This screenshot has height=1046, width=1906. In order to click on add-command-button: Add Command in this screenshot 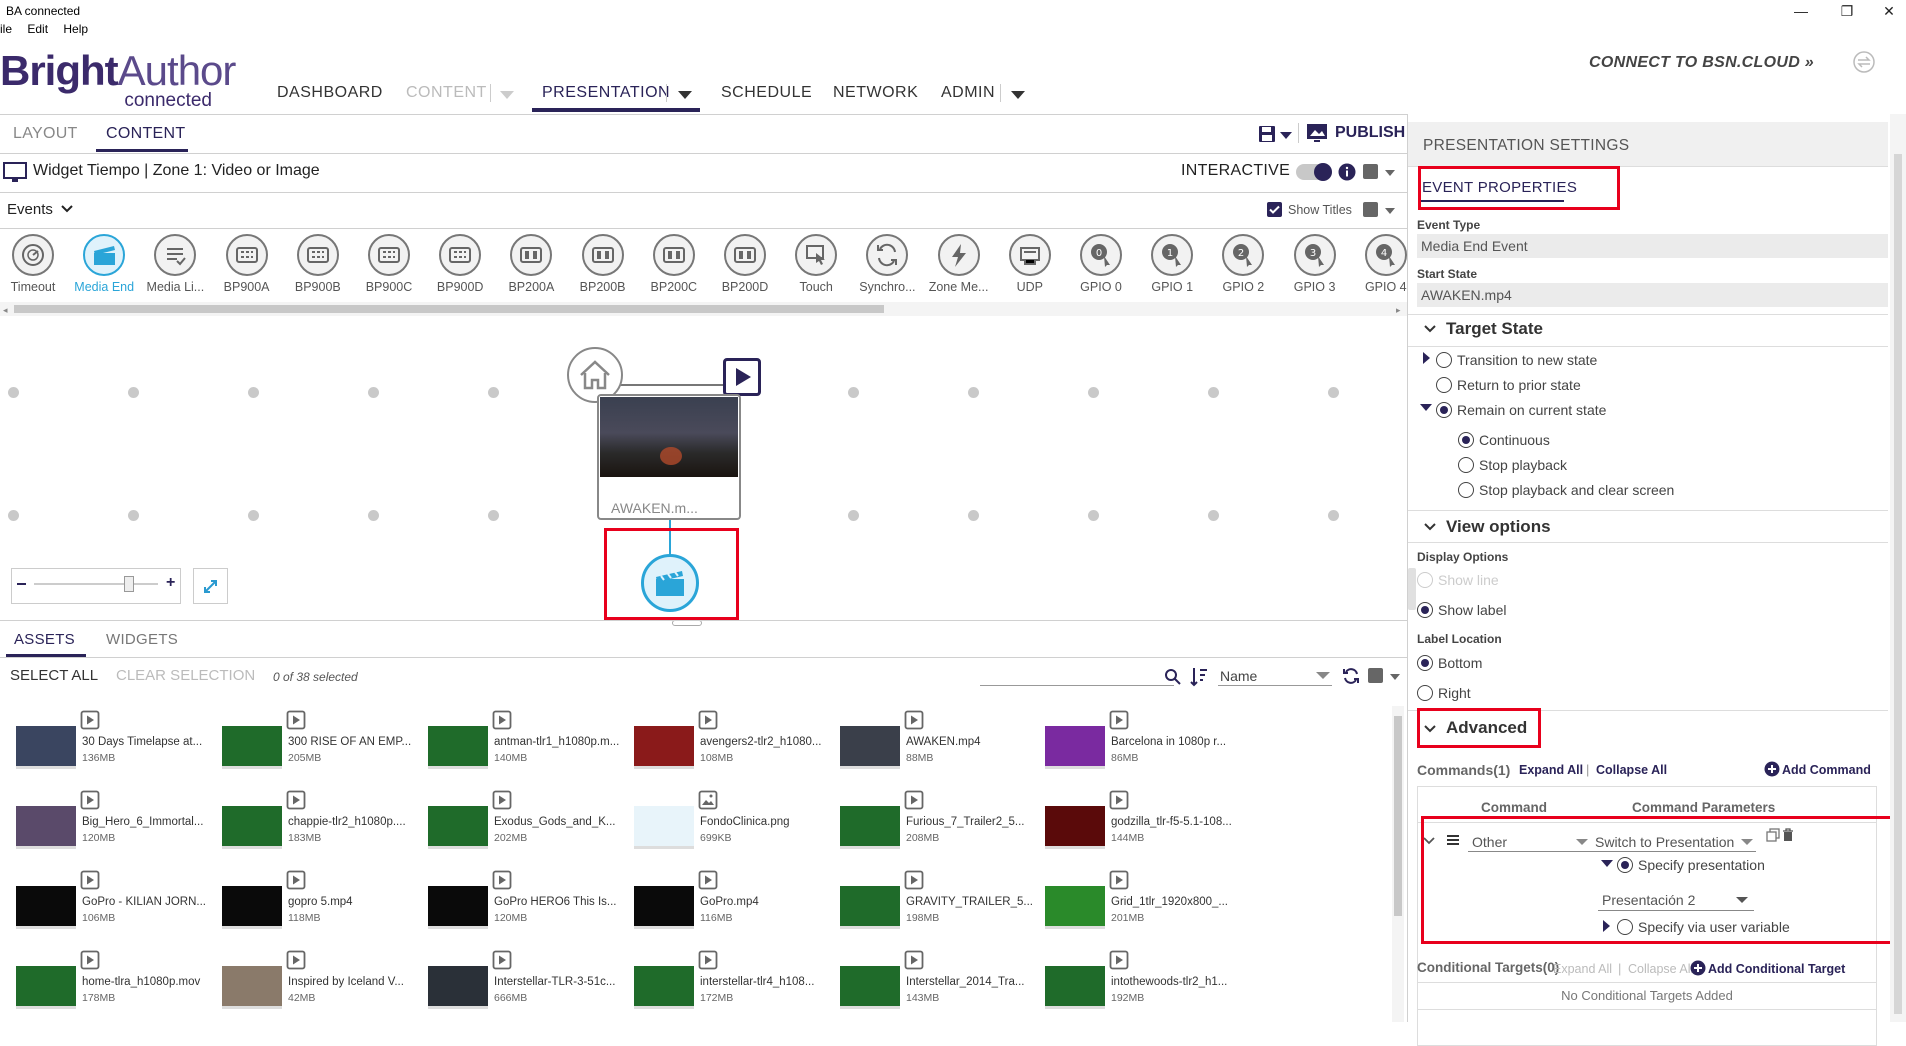, I will do `click(1826, 770)`.